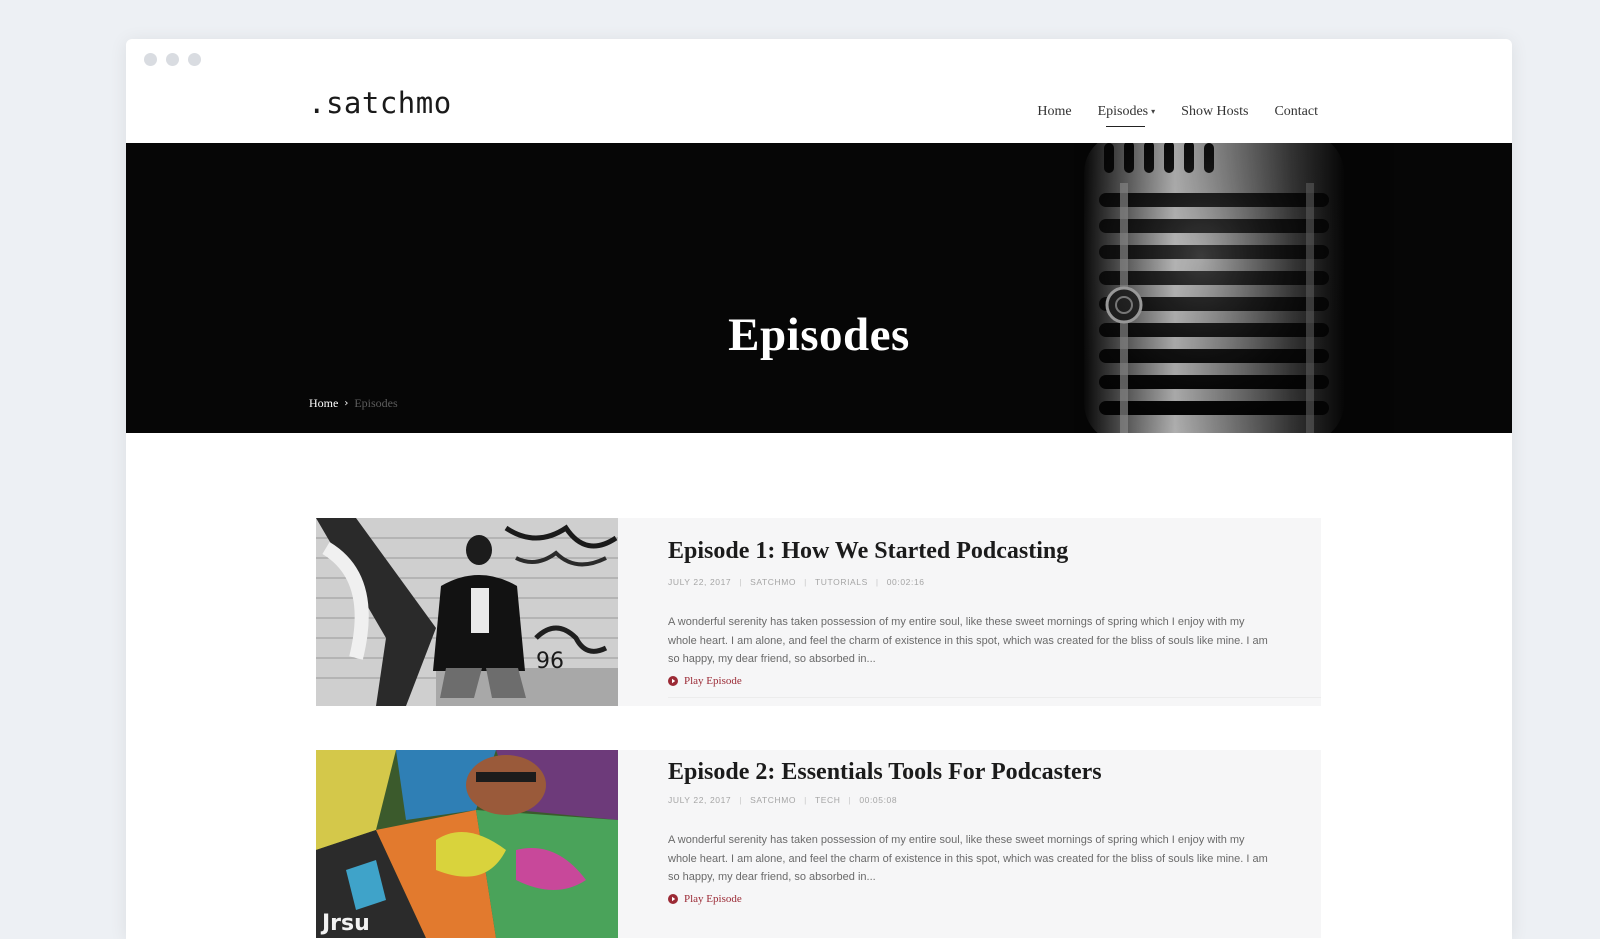  Describe the element at coordinates (550, 661) in the screenshot. I see `svg-text: 96` at that location.